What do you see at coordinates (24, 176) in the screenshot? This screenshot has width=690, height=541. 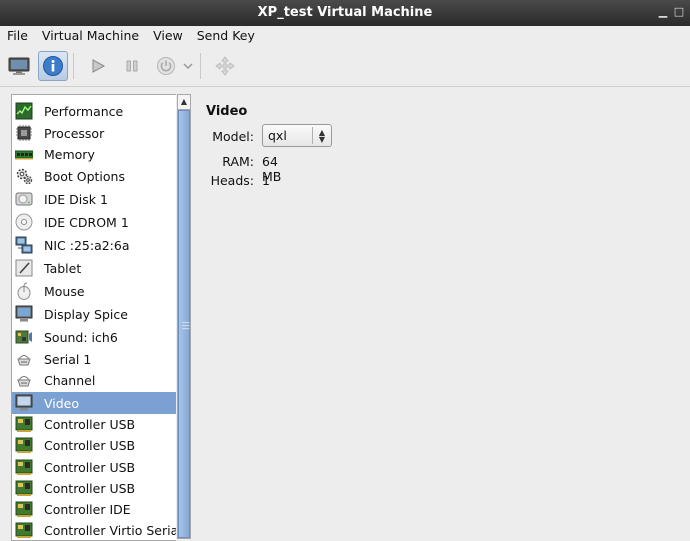 I see `gears-icon` at bounding box center [24, 176].